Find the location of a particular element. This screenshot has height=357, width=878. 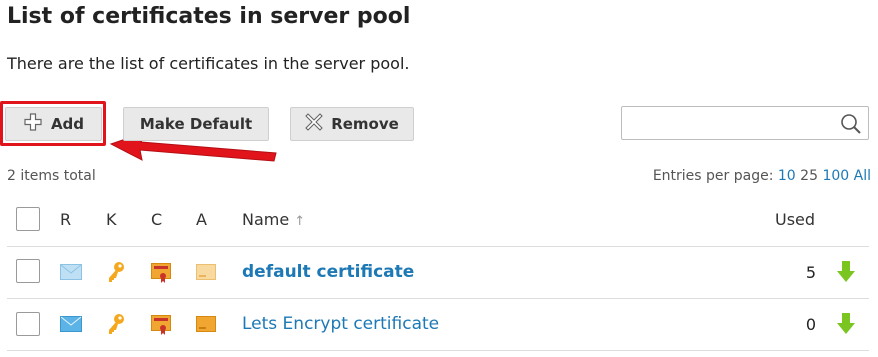

page-size-100: 100 is located at coordinates (835, 176).